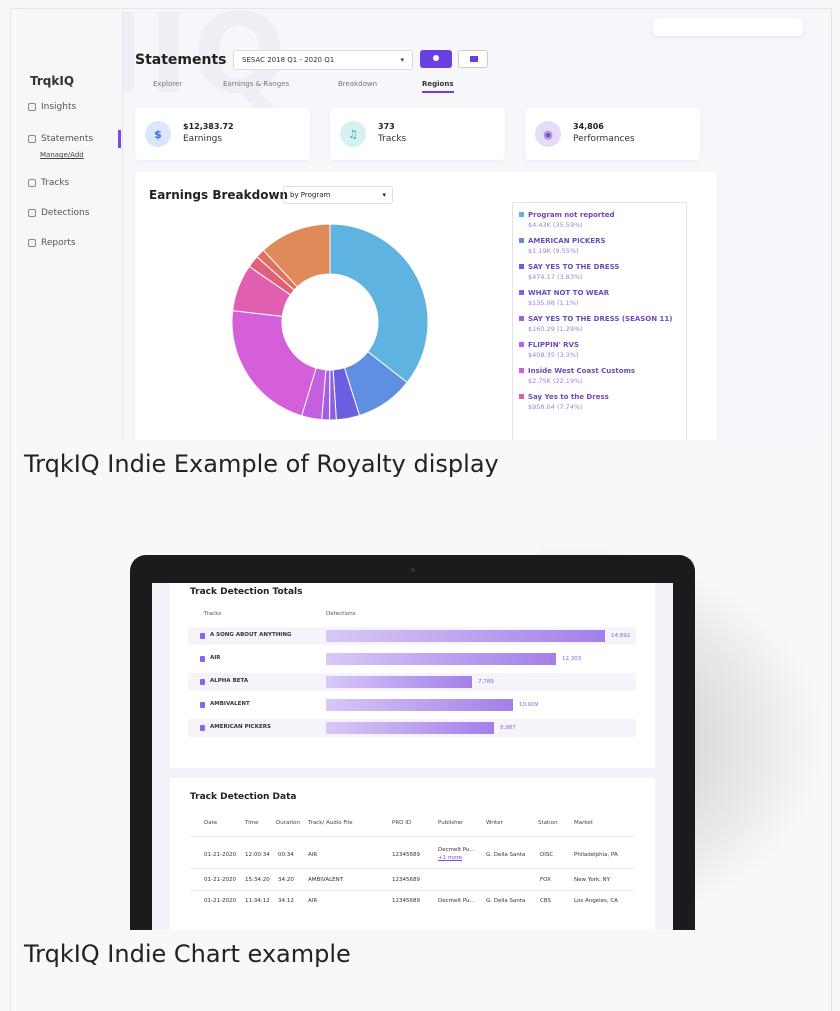 The height and width of the screenshot is (1011, 840). I want to click on earnings-donut-chart, so click(330, 322).